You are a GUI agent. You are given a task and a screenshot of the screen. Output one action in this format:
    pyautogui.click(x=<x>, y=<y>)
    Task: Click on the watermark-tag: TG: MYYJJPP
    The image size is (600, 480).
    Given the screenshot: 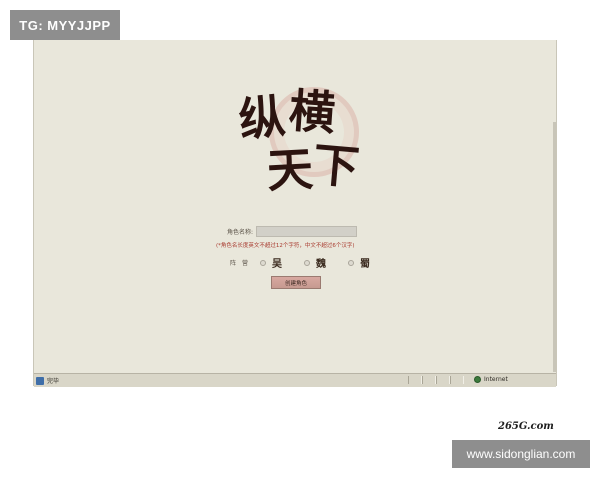 What is the action you would take?
    pyautogui.click(x=65, y=25)
    